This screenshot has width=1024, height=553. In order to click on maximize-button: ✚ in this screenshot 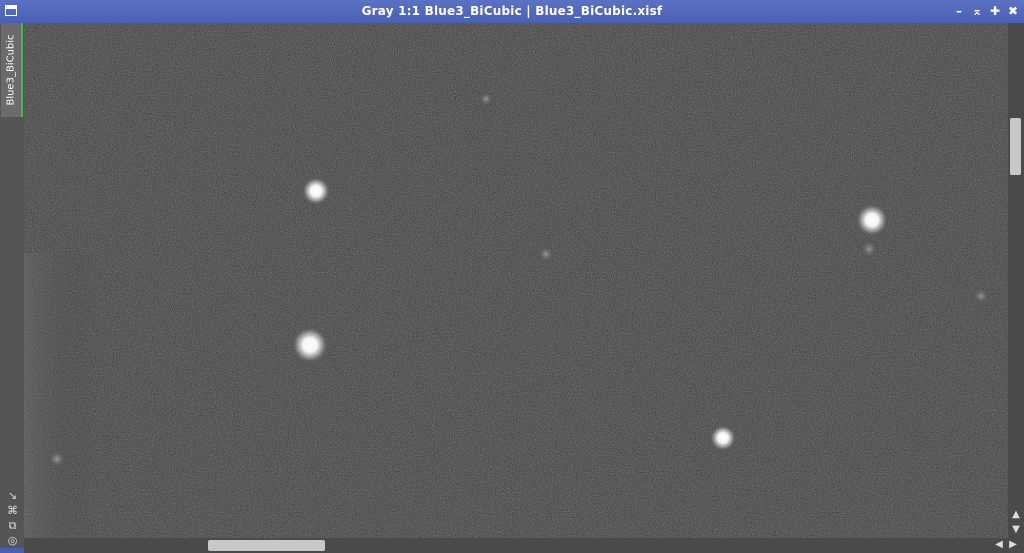, I will do `click(995, 11)`.